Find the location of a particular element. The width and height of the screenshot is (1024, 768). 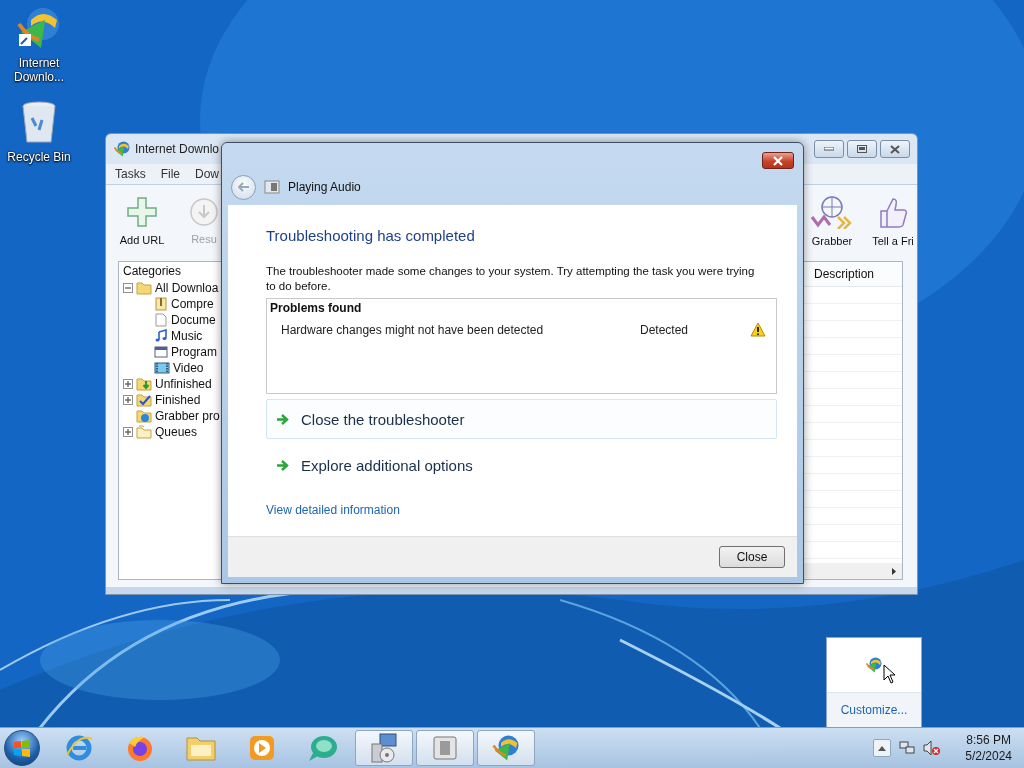

music-note-icon is located at coordinates (161, 336).